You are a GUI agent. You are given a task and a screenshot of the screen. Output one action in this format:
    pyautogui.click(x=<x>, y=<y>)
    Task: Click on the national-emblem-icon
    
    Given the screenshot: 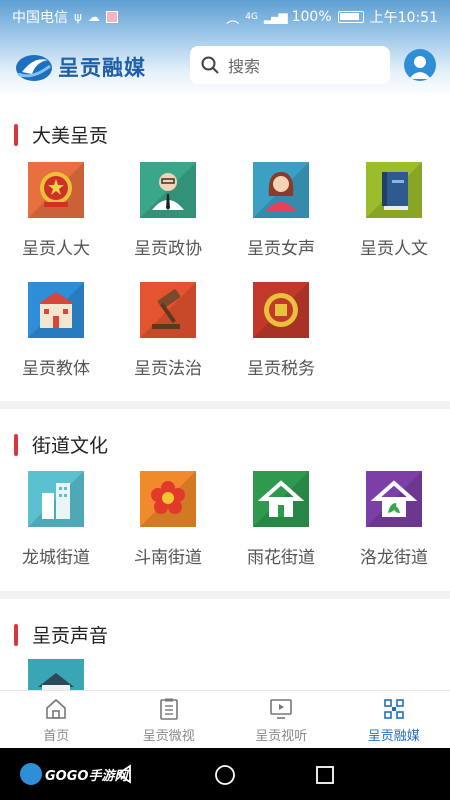 What is the action you would take?
    pyautogui.click(x=56, y=190)
    